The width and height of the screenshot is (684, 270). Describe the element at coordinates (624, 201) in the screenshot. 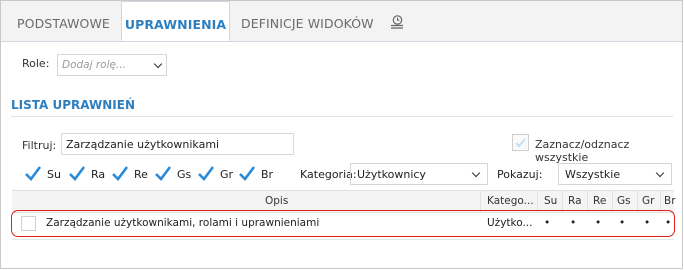

I see `column-gs: Gs` at that location.